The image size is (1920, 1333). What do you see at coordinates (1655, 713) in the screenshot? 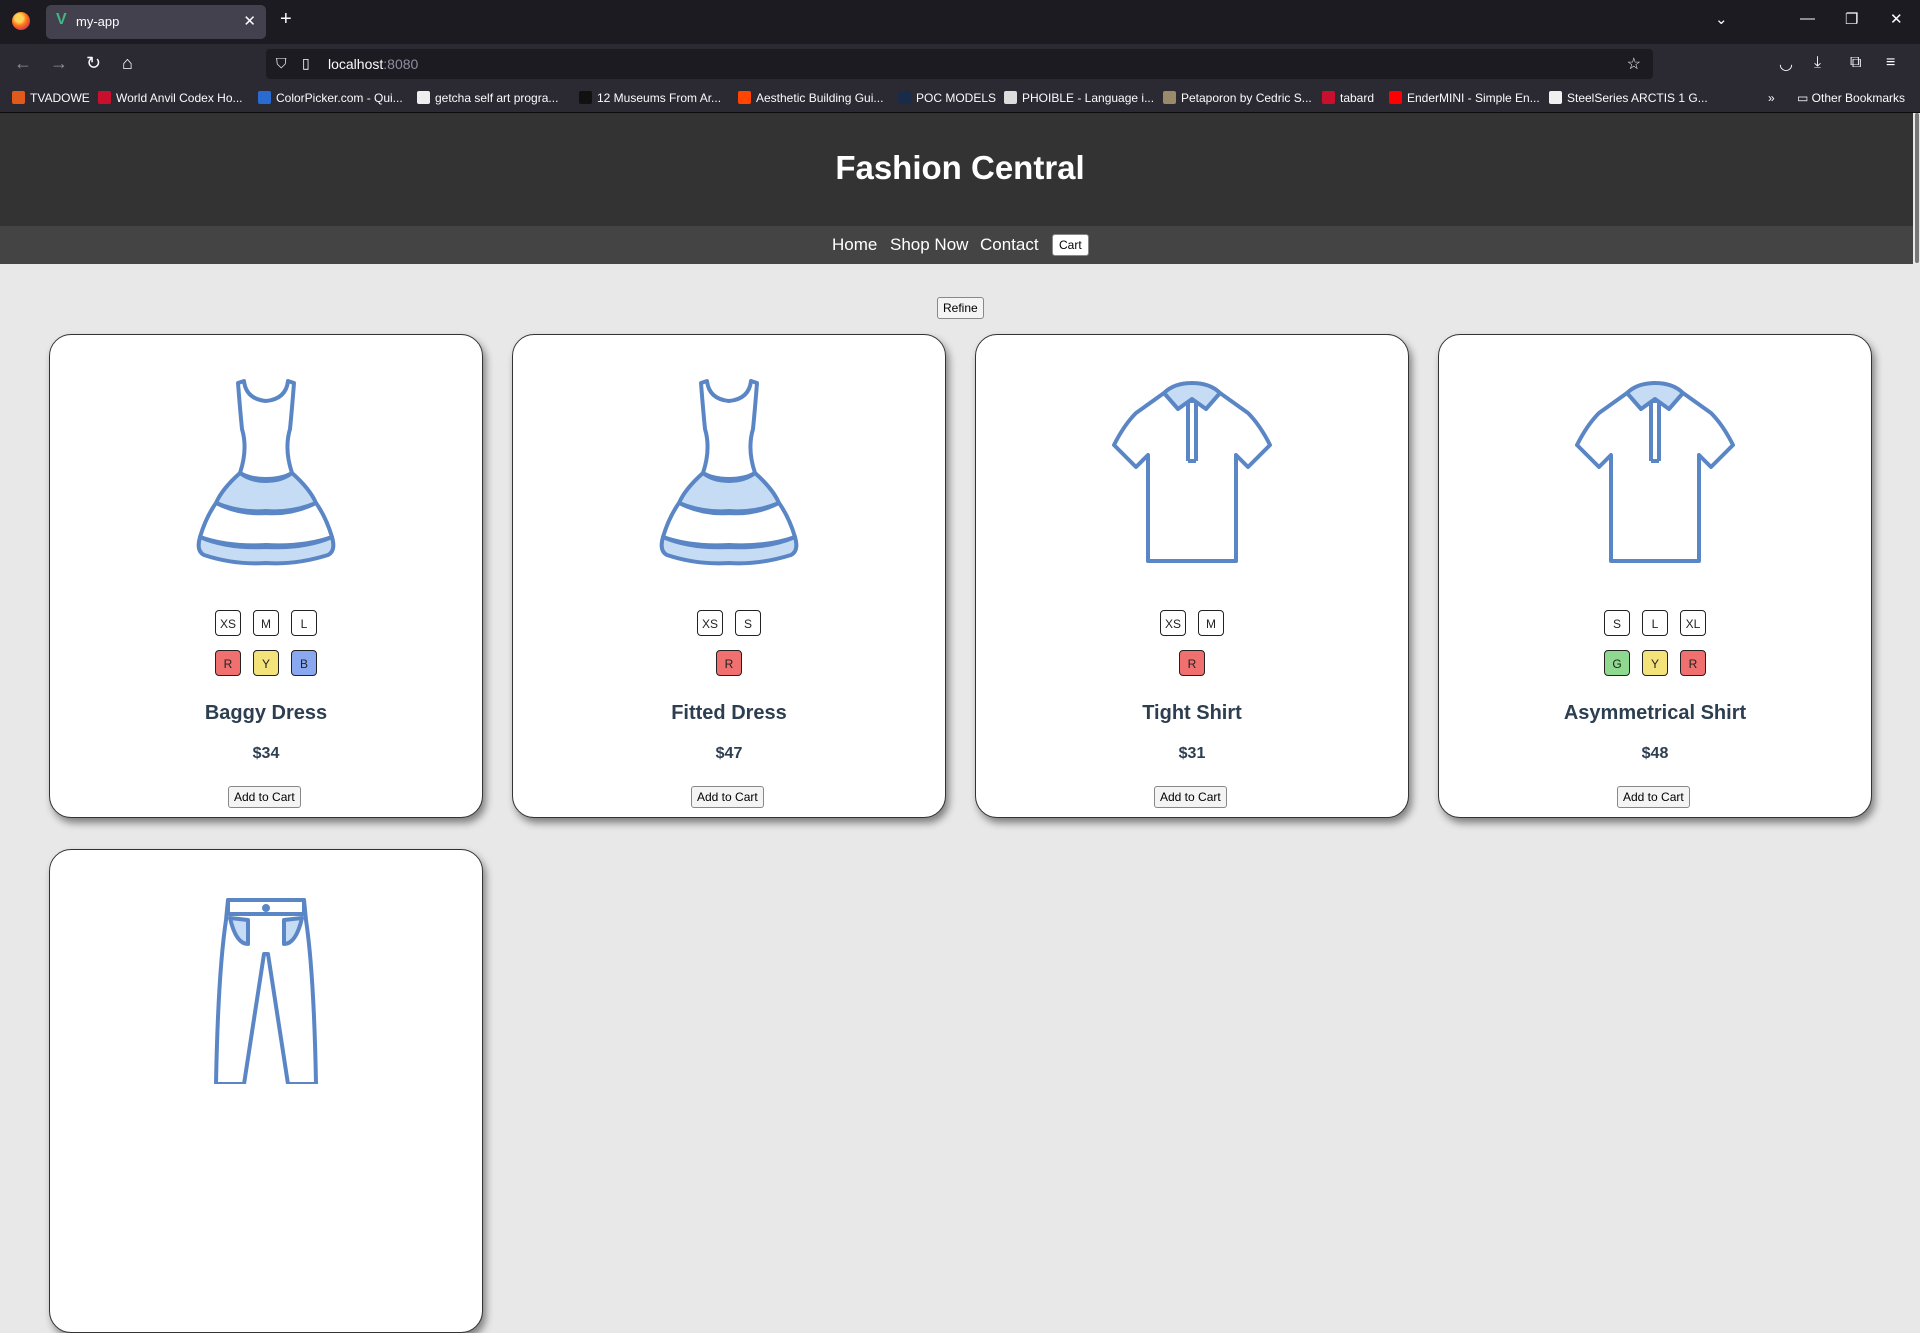
I see `product-name: Asymmetrical Shirt` at bounding box center [1655, 713].